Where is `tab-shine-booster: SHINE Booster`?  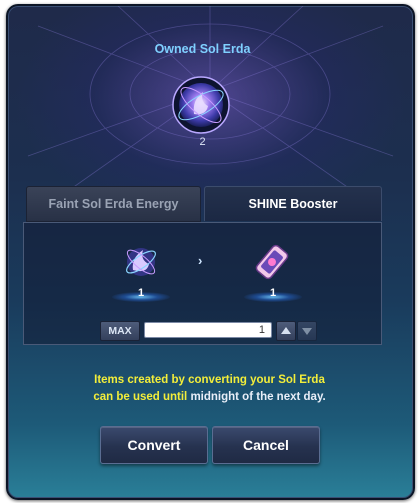 tab-shine-booster: SHINE Booster is located at coordinates (293, 203).